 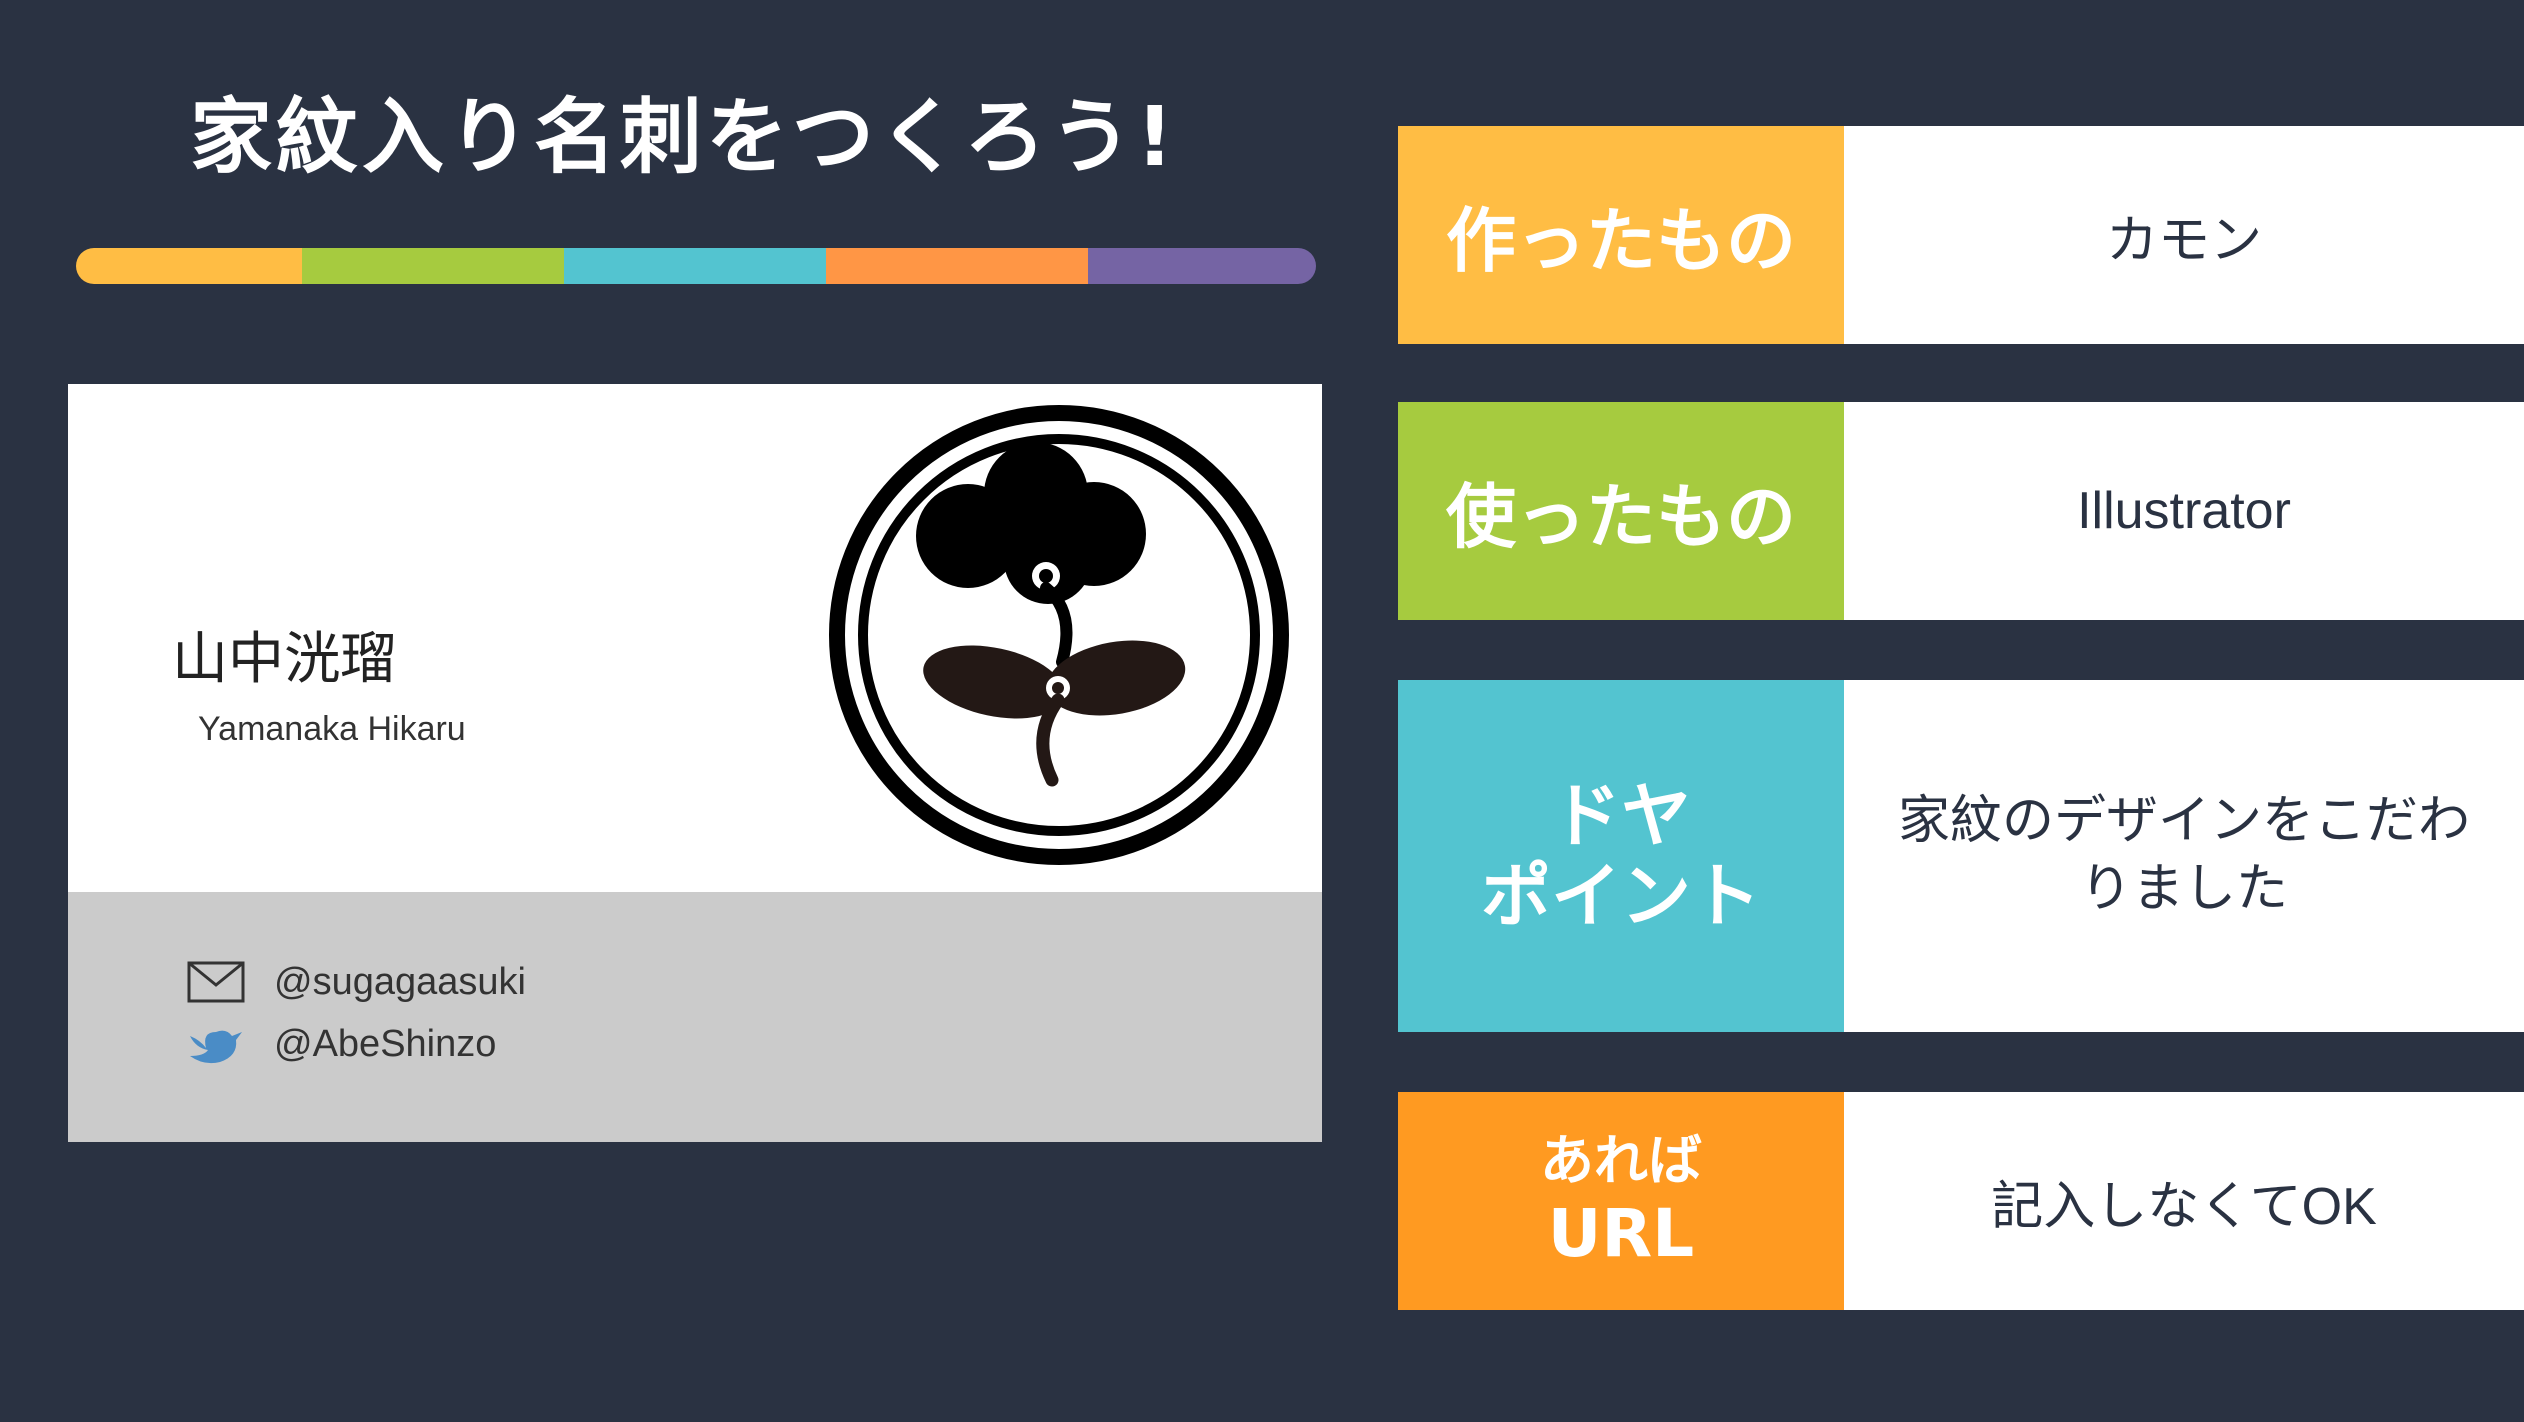 I want to click on row-point: ドヤ ポイント 家紋のデザインをこだわ りました, so click(x=1961, y=856).